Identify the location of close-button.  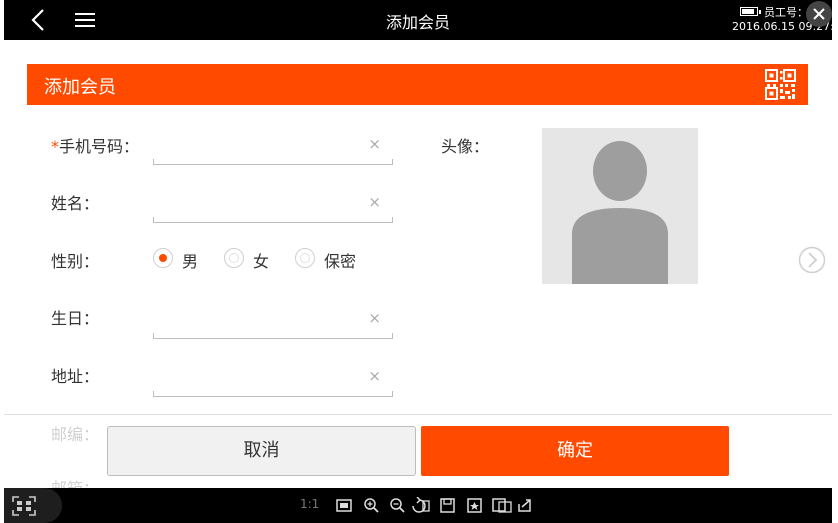
(819, 14).